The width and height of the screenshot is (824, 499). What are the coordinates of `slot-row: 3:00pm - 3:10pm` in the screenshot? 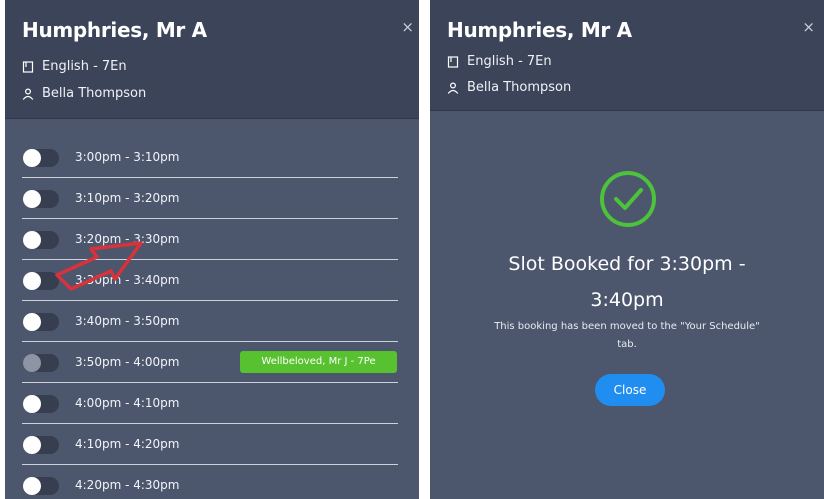 It's located at (212, 157).